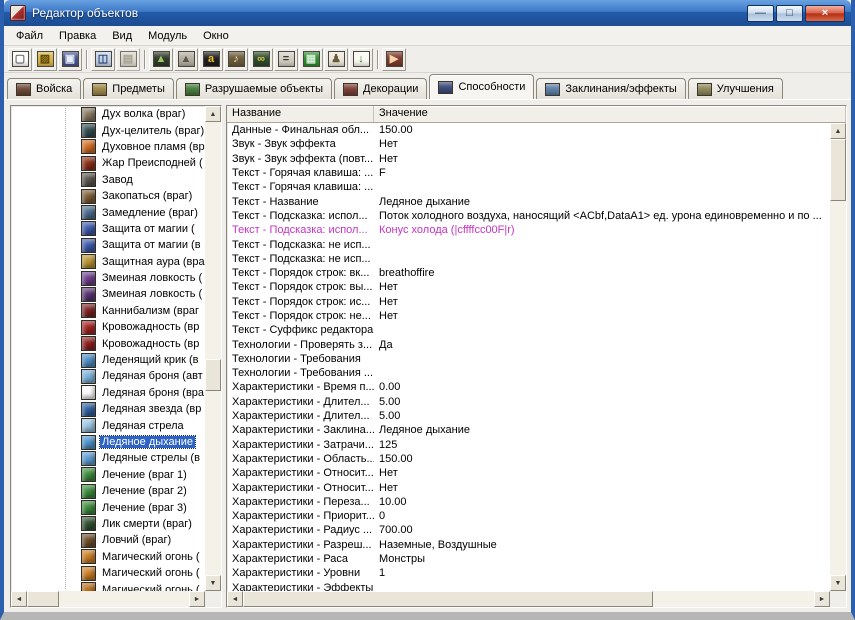  What do you see at coordinates (381, 88) in the screenshot?
I see `tab-doodads: Декорации` at bounding box center [381, 88].